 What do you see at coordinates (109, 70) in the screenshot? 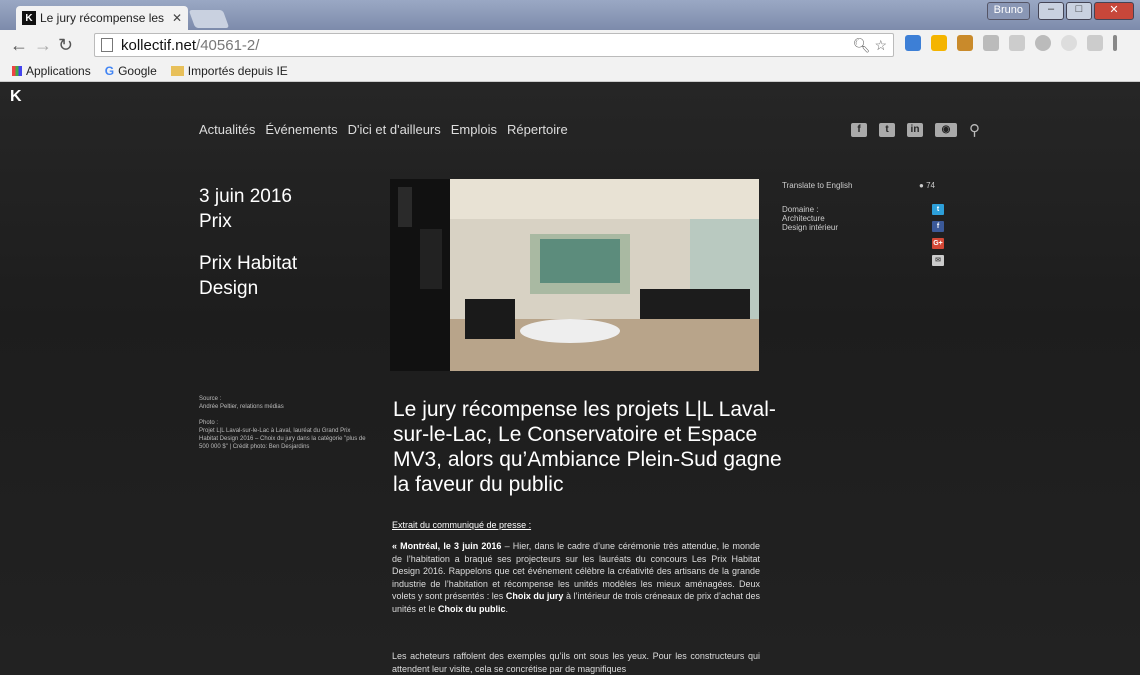
I see `google-icon: G` at bounding box center [109, 70].